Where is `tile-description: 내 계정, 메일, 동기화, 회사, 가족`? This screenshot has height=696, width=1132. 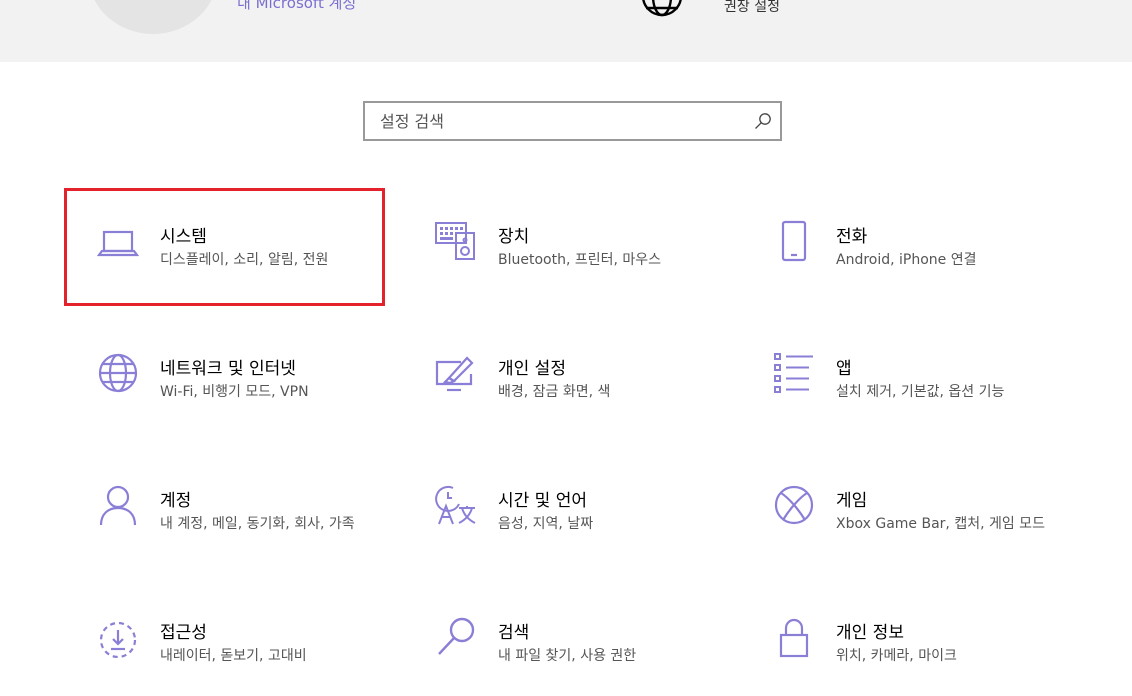
tile-description: 내 계정, 메일, 동기화, 회사, 가족 is located at coordinates (257, 524).